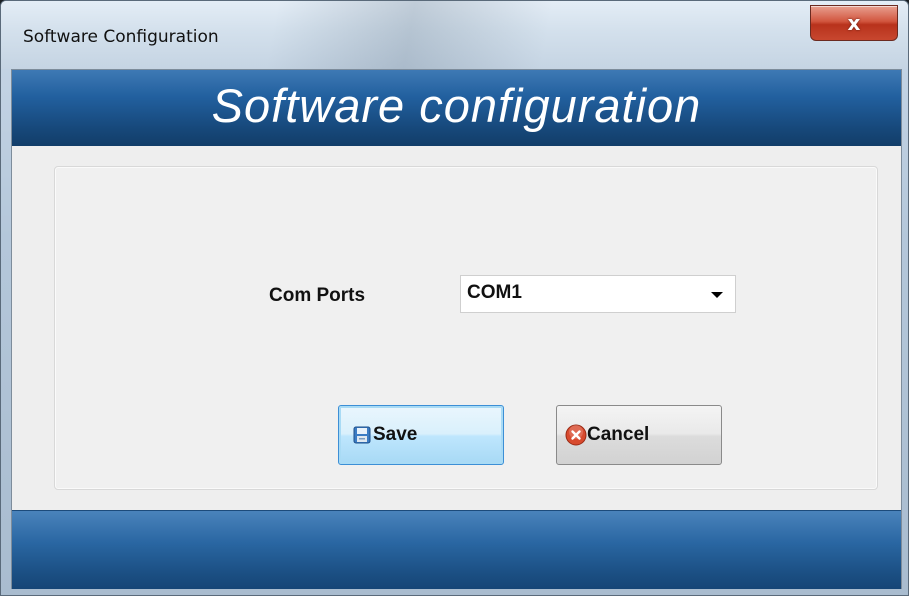 This screenshot has height=596, width=909. What do you see at coordinates (362, 435) in the screenshot?
I see `floppy-disk-icon` at bounding box center [362, 435].